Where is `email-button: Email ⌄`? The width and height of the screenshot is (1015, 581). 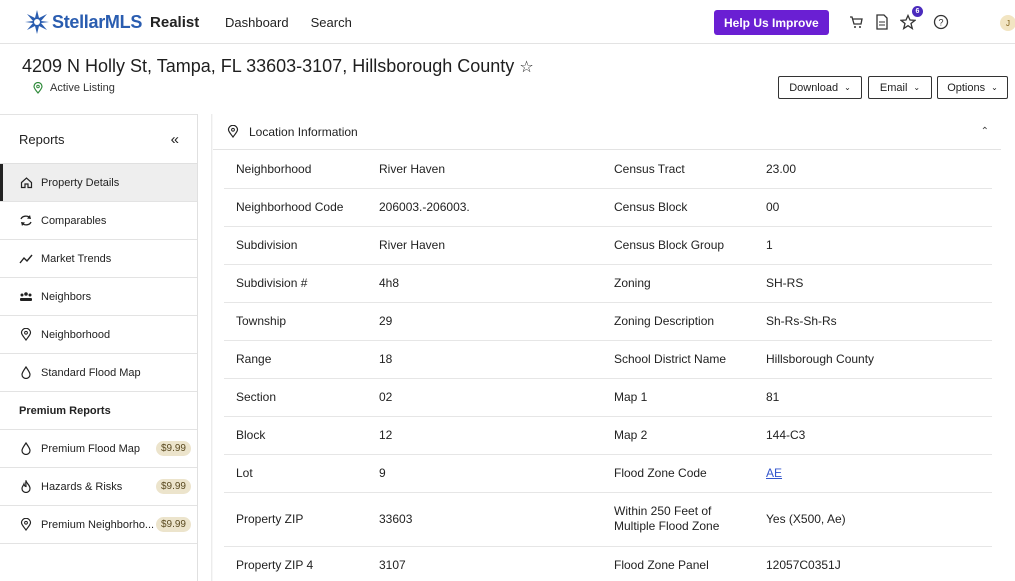
email-button: Email ⌄ is located at coordinates (900, 87).